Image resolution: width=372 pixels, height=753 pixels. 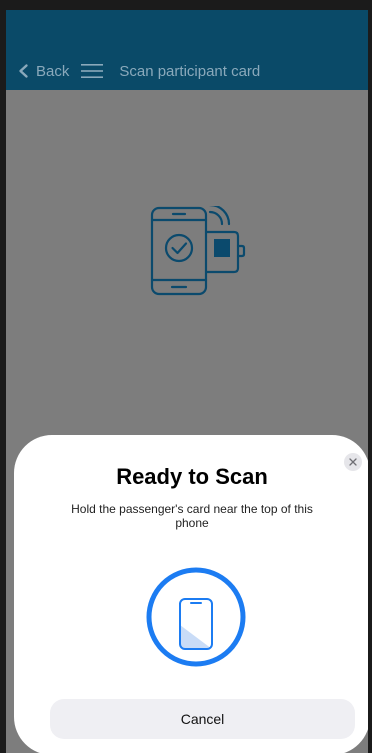 I want to click on navigation-bar: Back Scan participant card, so click(x=187, y=50).